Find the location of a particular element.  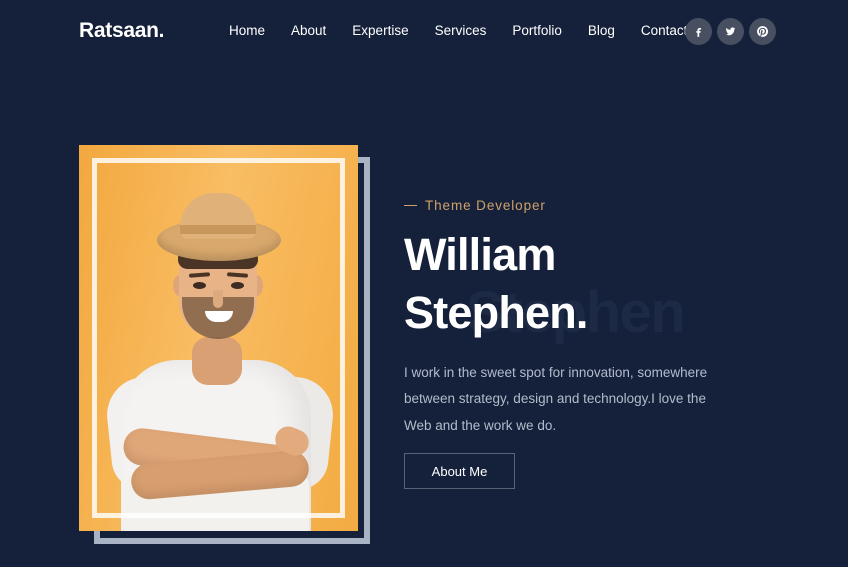

portrait-nose is located at coordinates (218, 299).